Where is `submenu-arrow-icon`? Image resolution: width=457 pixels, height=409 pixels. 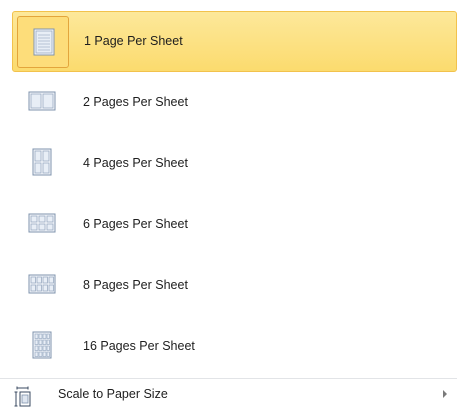 submenu-arrow-icon is located at coordinates (445, 394).